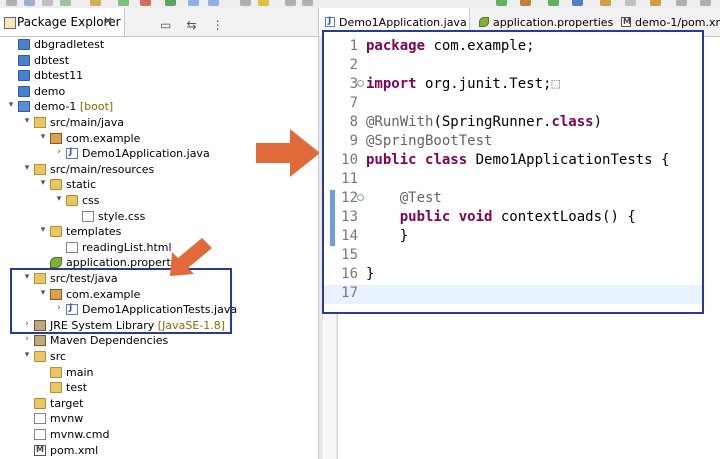 The width and height of the screenshot is (720, 459). Describe the element at coordinates (513, 199) in the screenshot. I see `code-line: 12 @Test` at that location.